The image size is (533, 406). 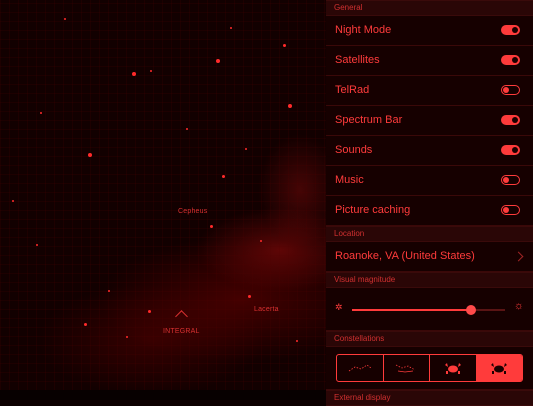 What do you see at coordinates (357, 60) in the screenshot?
I see `satellites-label: Satellites` at bounding box center [357, 60].